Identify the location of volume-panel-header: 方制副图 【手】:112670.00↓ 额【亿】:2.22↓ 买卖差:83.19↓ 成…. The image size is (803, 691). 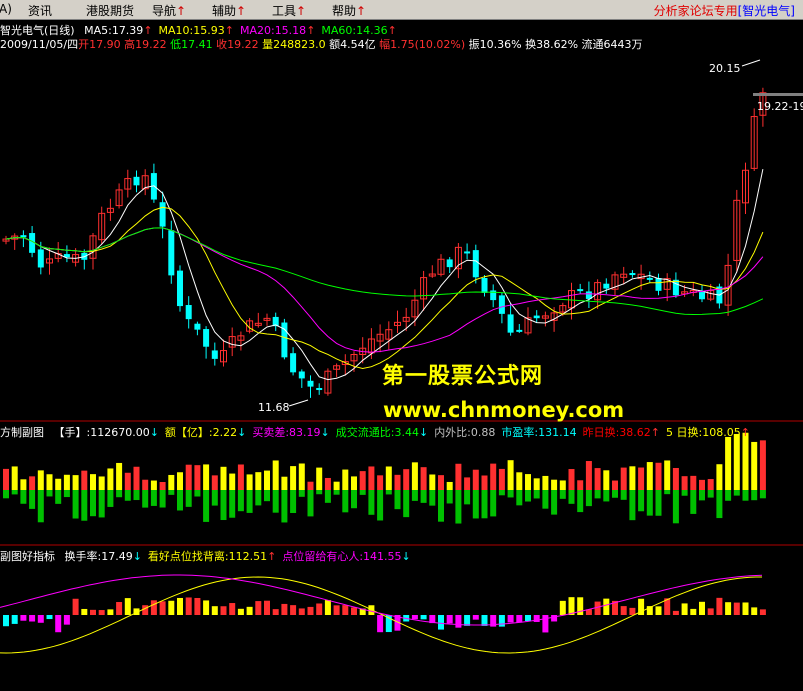
(375, 432).